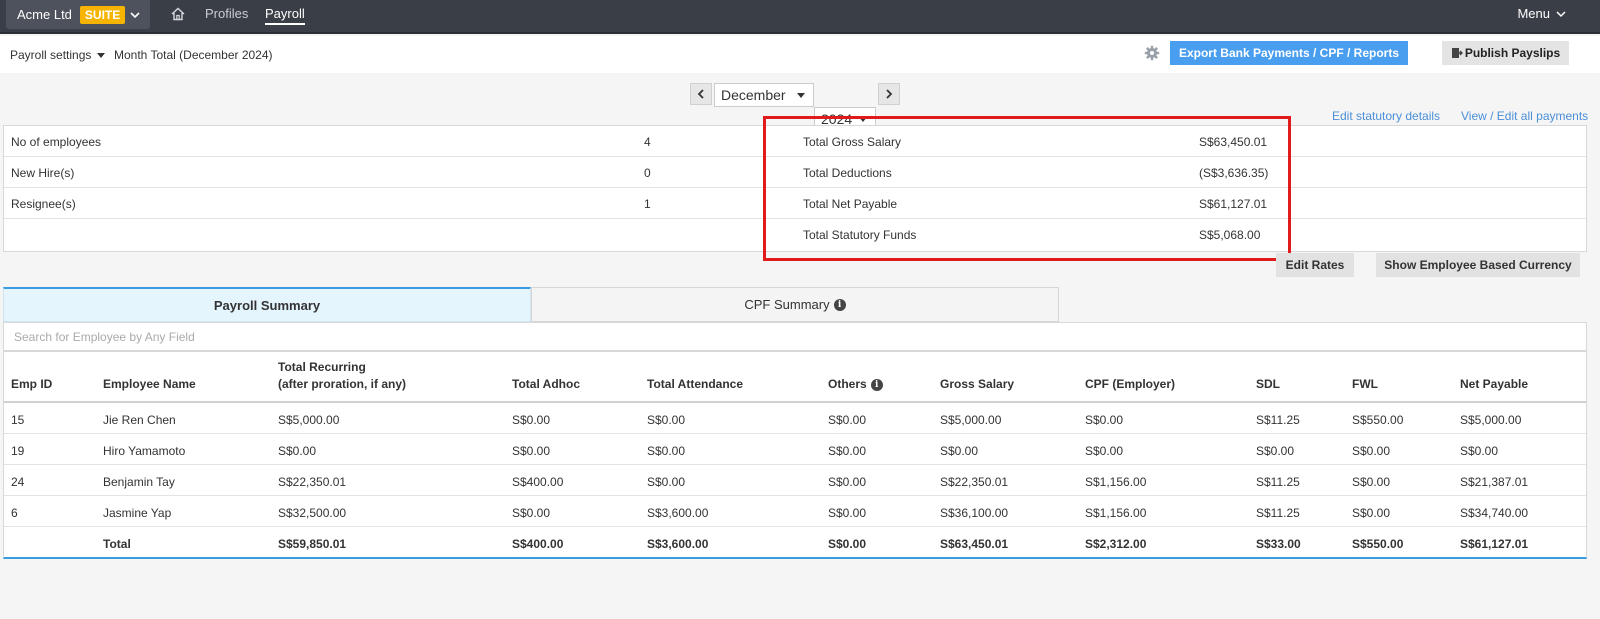 This screenshot has width=1600, height=619. Describe the element at coordinates (312, 482) in the screenshot. I see `cell-total-recurring: S$22,350.01` at that location.